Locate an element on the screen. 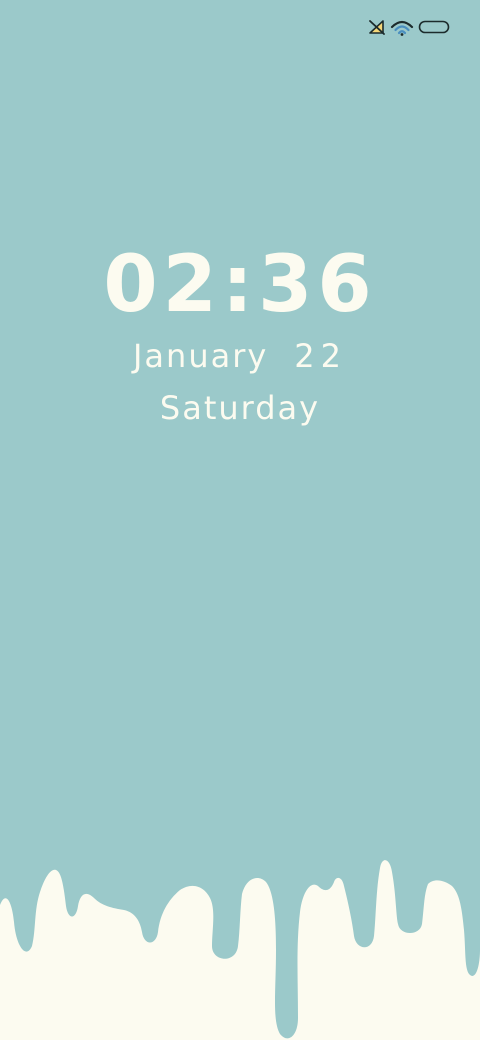 This screenshot has width=480, height=1040. lock-date-month: January is located at coordinates (200, 356).